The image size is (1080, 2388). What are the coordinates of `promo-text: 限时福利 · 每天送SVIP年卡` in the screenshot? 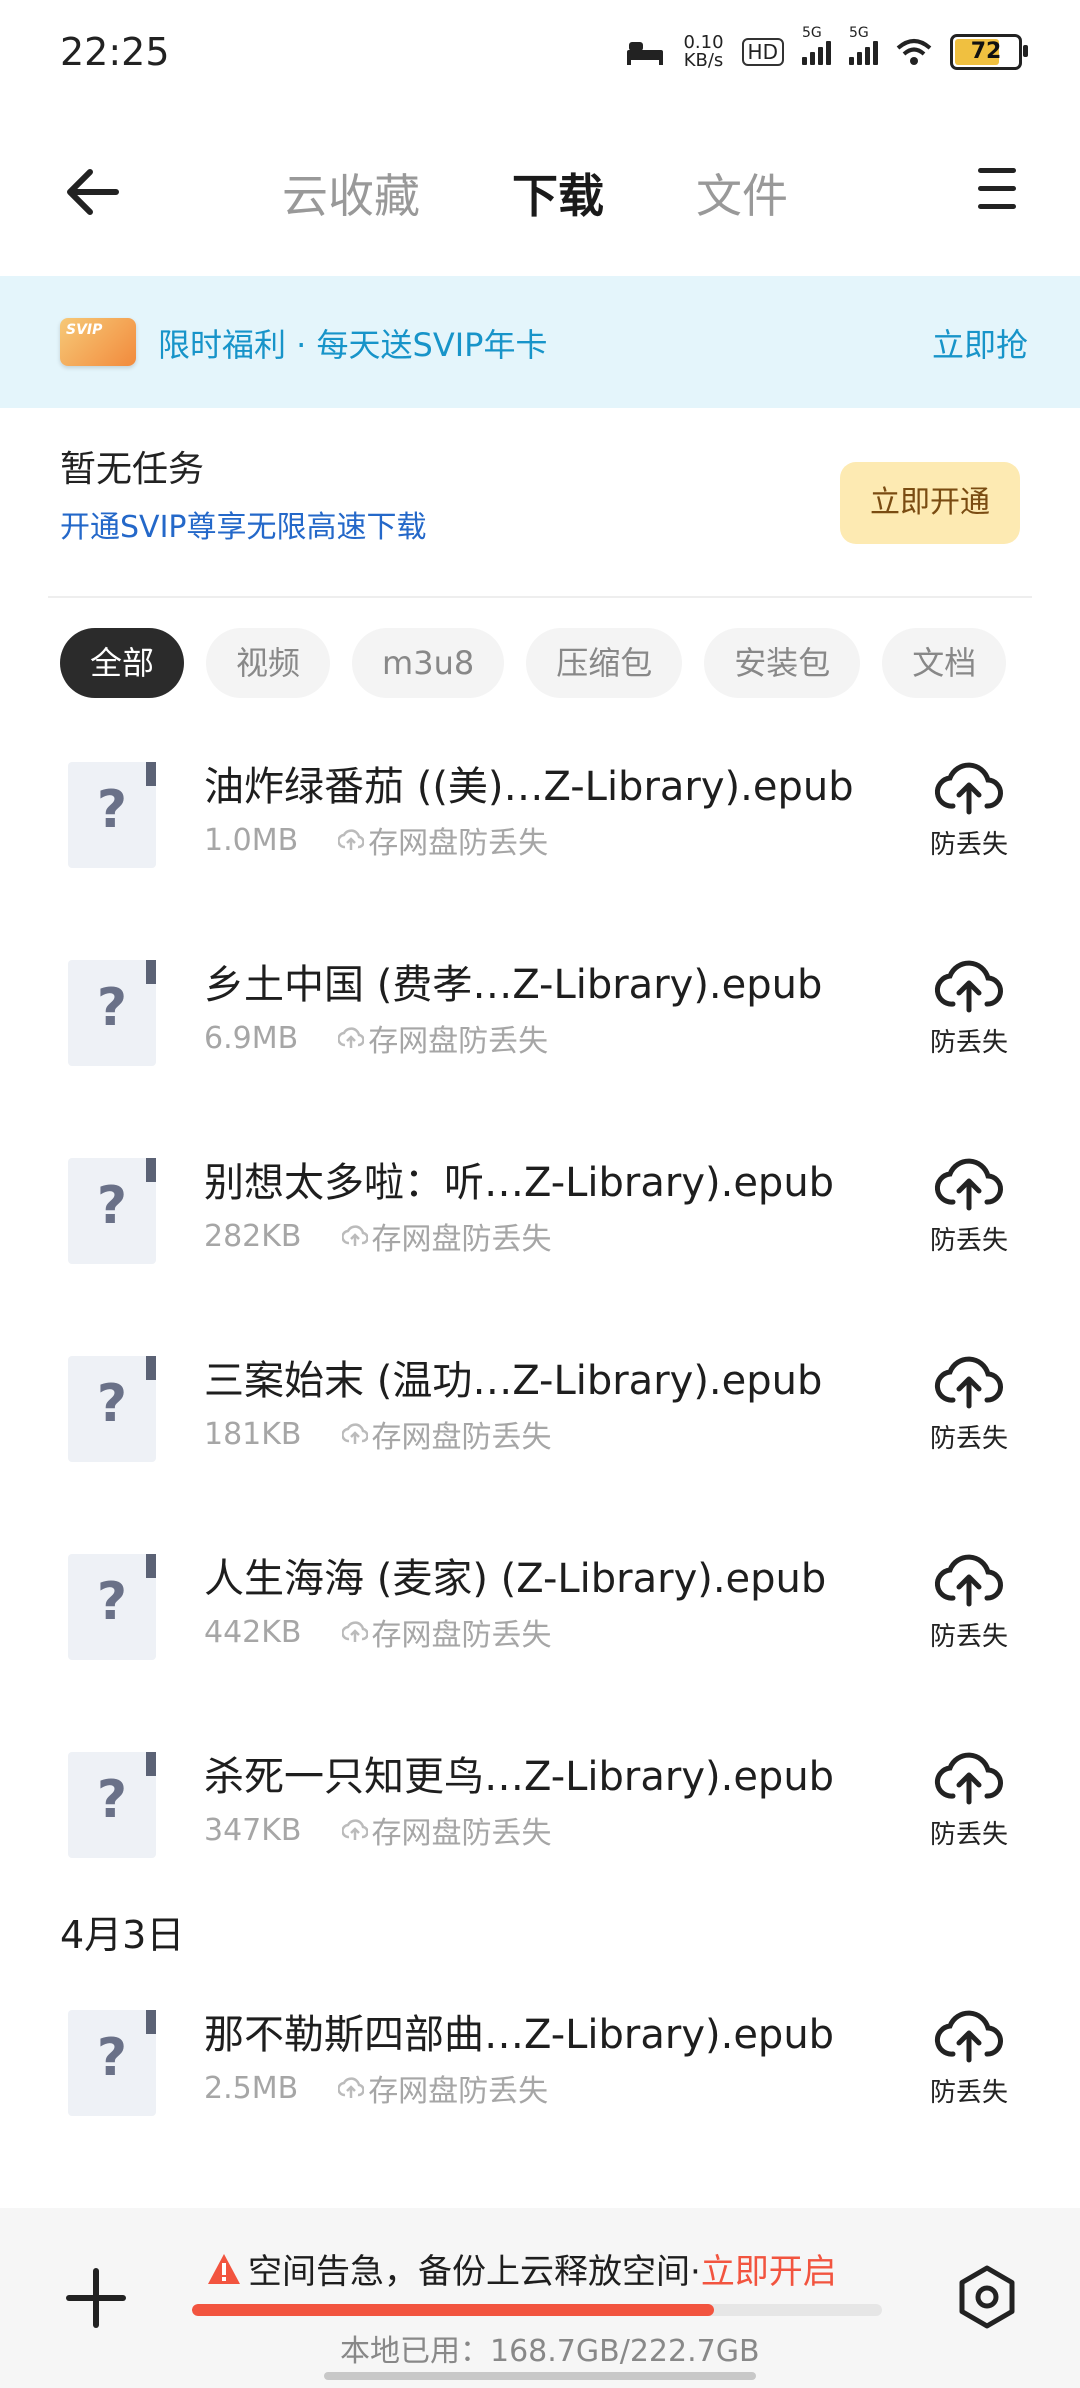 It's located at (353, 345).